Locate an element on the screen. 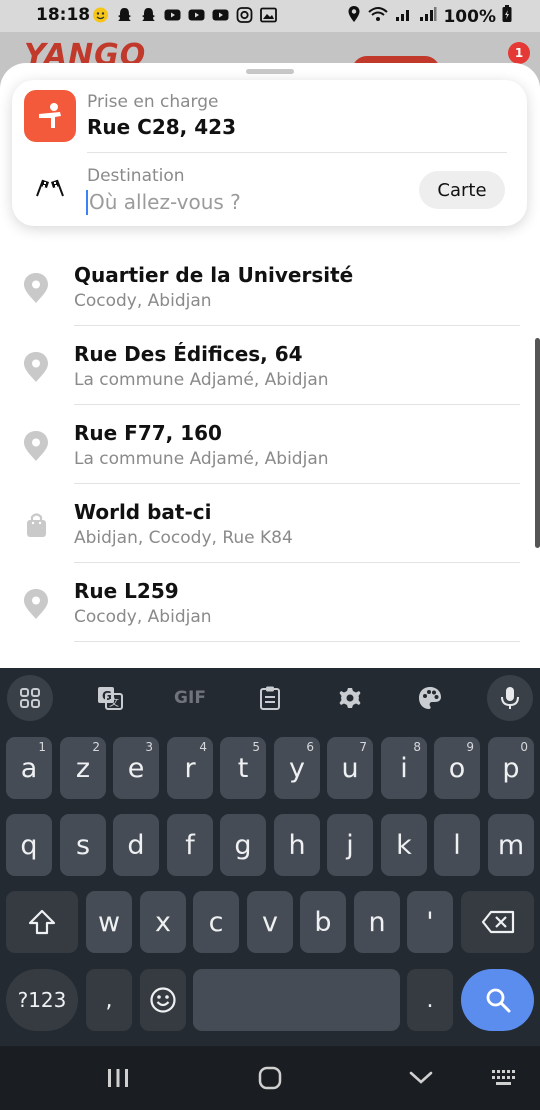  status-time: 18:18 is located at coordinates (63, 15).